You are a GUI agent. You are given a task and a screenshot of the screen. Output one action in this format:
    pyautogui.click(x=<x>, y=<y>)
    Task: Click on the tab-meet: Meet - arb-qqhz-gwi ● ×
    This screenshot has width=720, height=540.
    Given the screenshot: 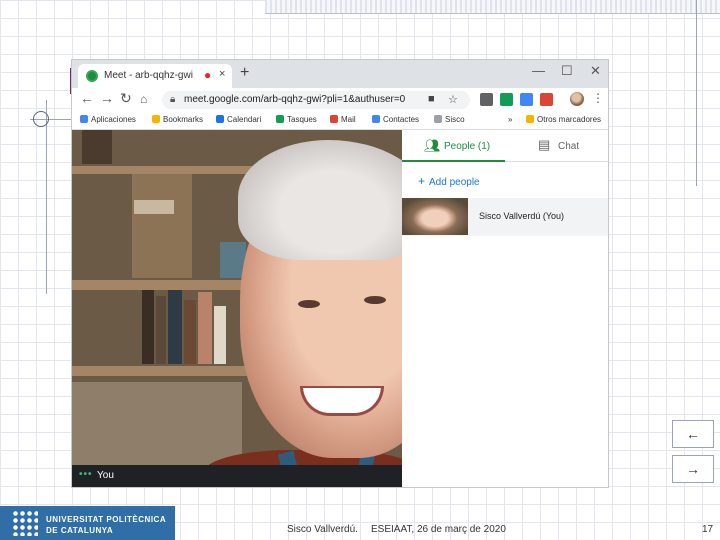 What is the action you would take?
    pyautogui.click(x=155, y=76)
    